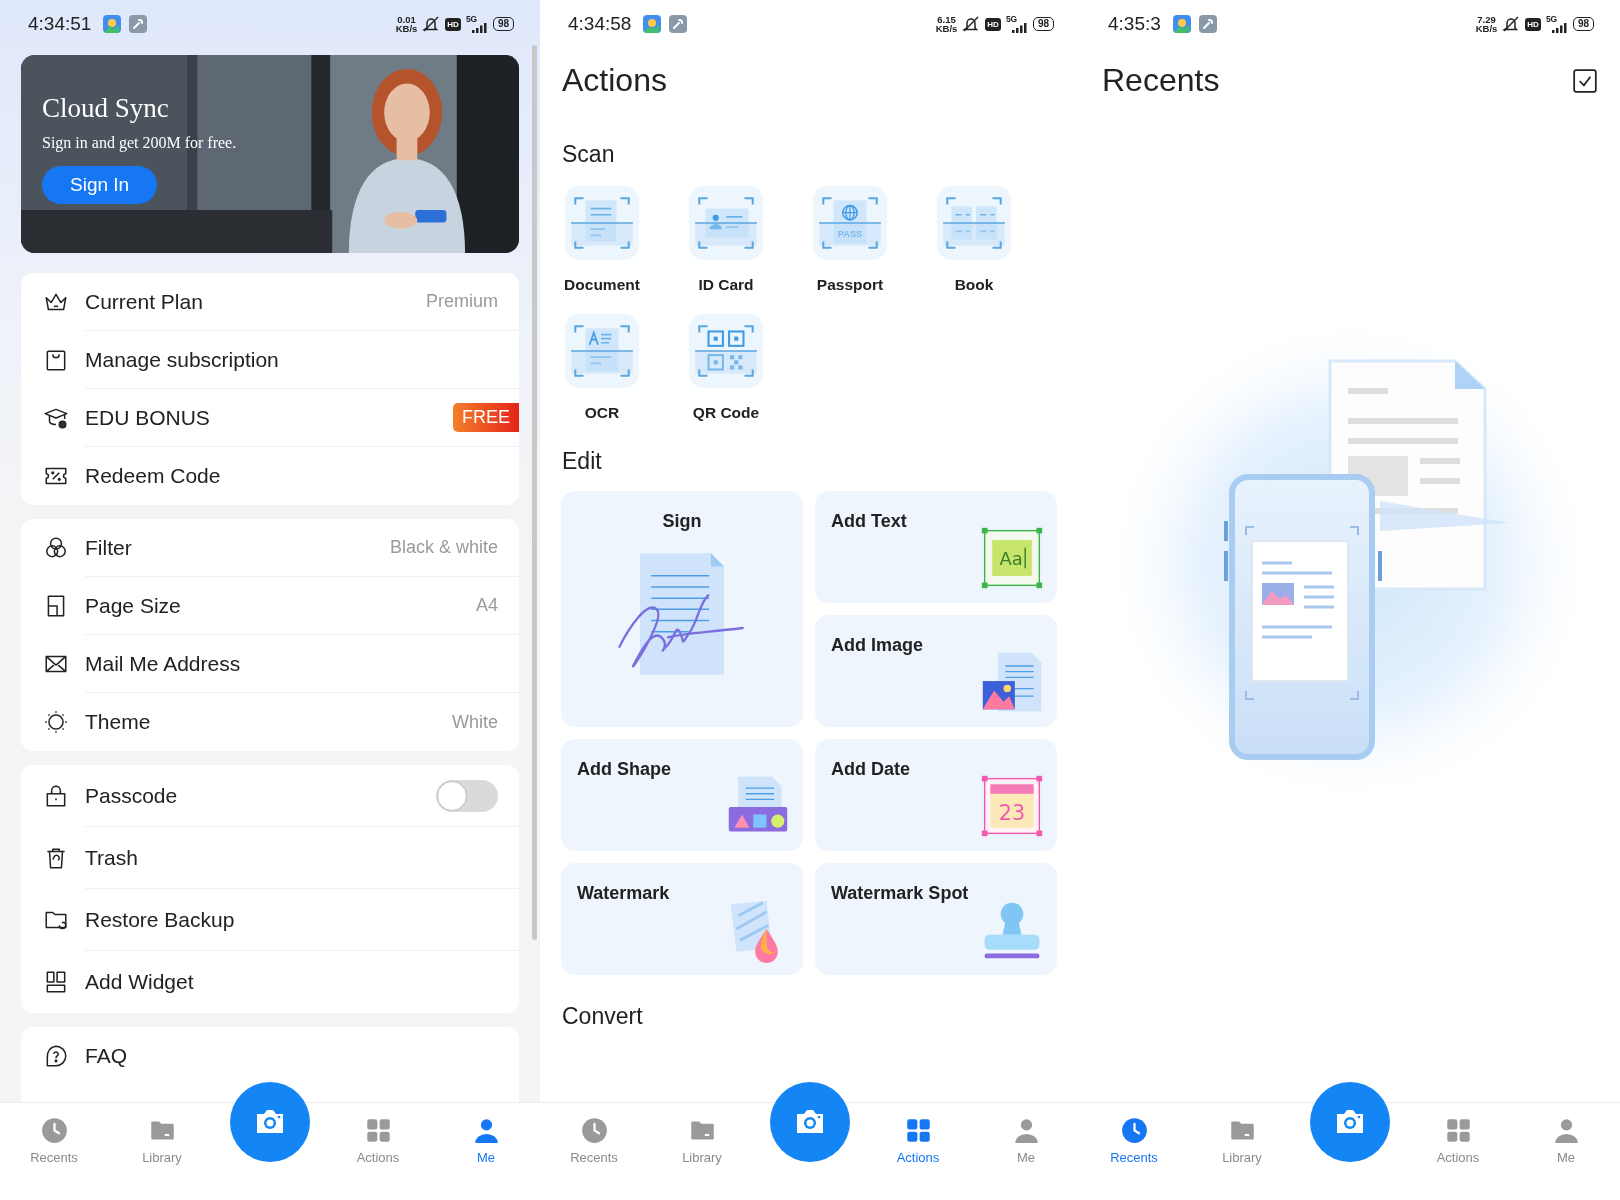  Describe the element at coordinates (291, 663) in the screenshot. I see `setting-label: Mail Me Address` at that location.